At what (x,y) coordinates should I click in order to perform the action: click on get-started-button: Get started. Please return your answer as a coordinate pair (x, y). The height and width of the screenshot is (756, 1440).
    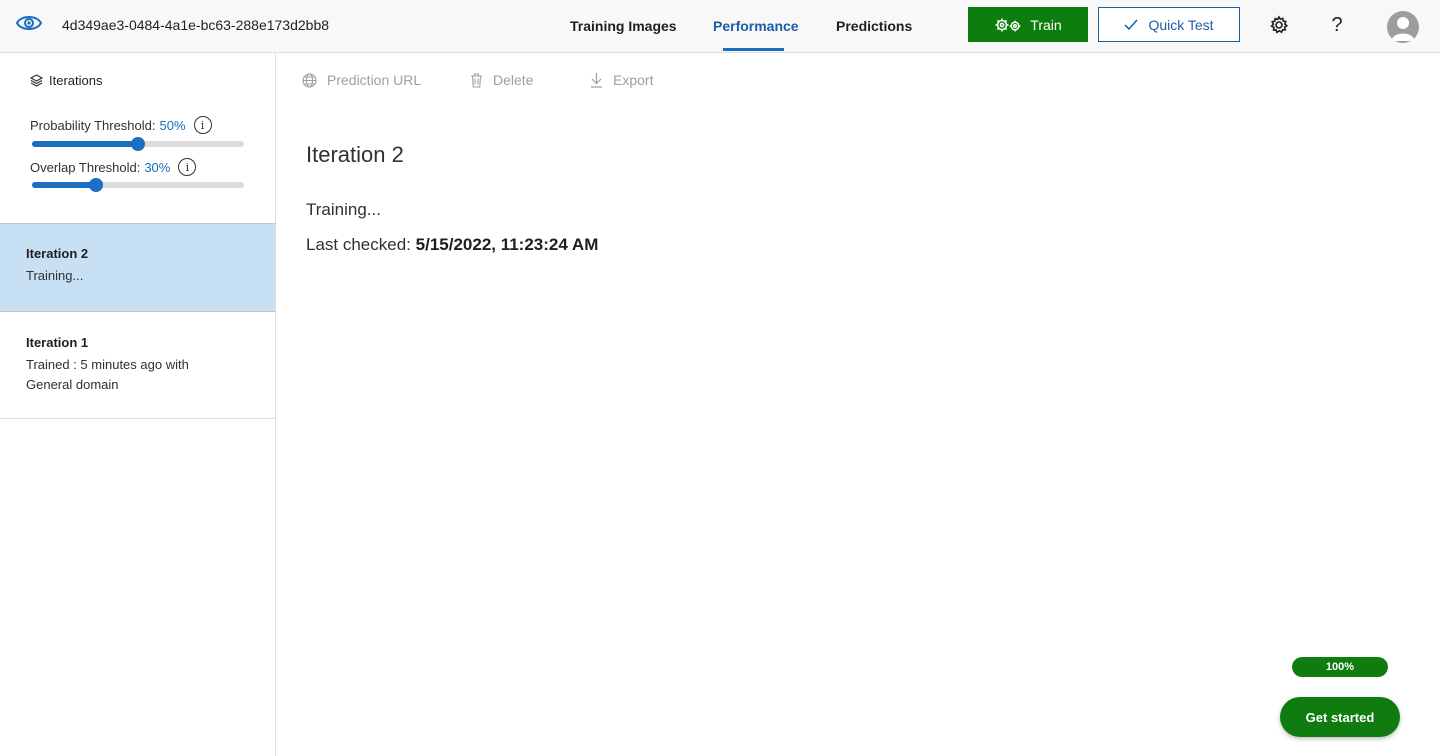
    Looking at the image, I should click on (1340, 717).